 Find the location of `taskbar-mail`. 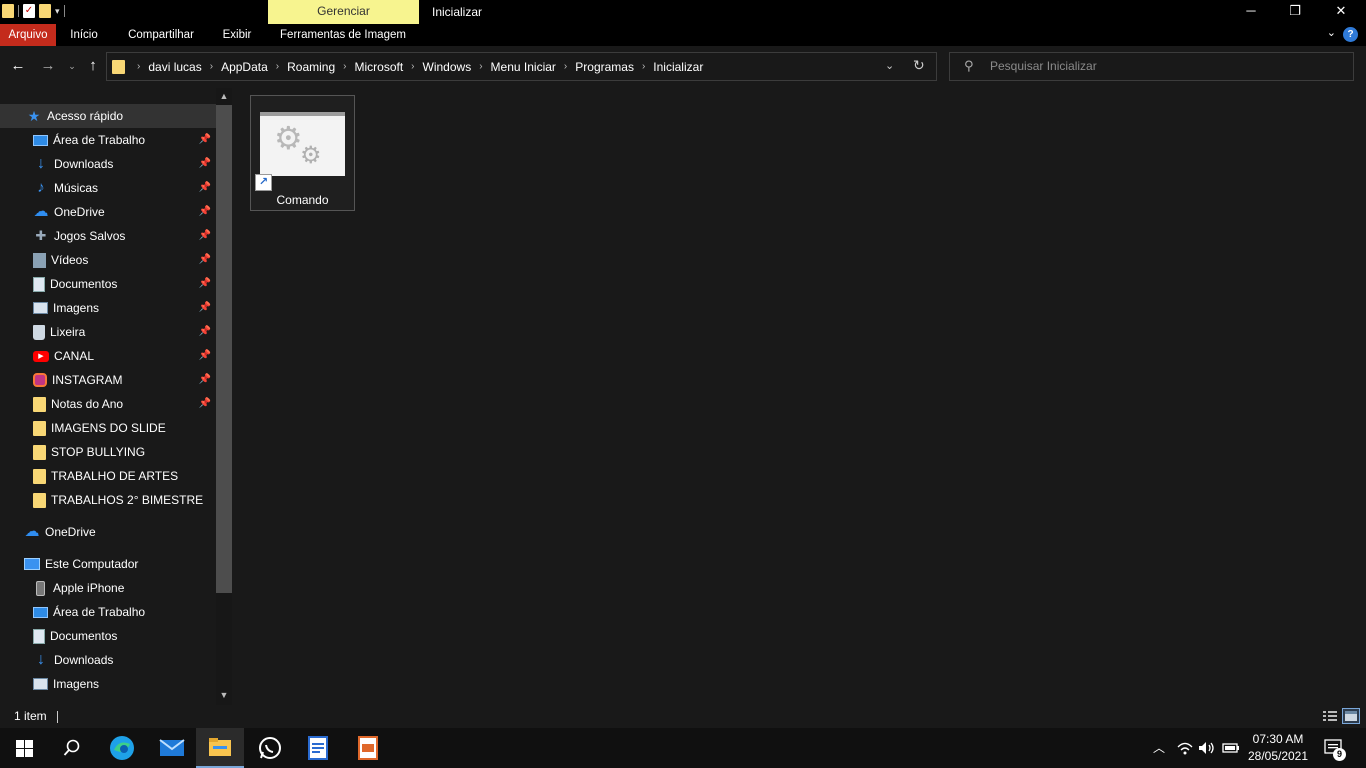

taskbar-mail is located at coordinates (172, 748).